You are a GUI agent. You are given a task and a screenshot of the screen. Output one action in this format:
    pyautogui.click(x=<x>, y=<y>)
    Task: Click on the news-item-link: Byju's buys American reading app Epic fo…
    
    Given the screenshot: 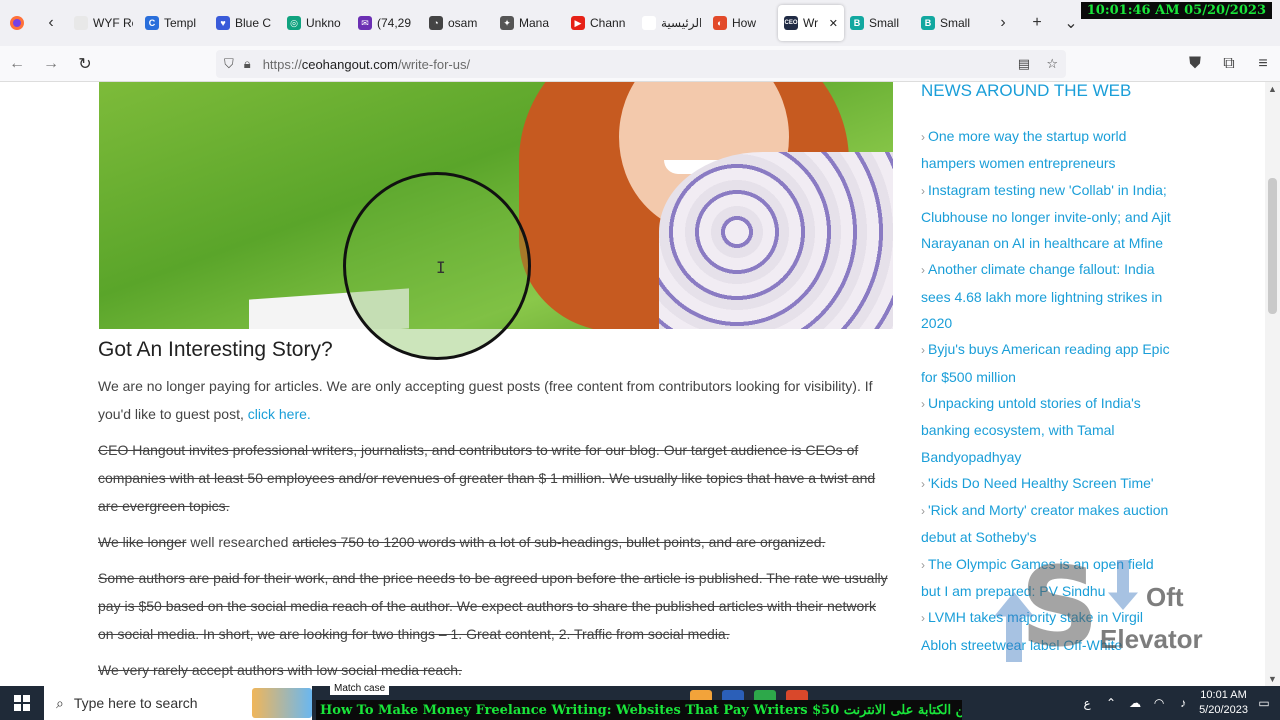 What is the action you would take?
    pyautogui.click(x=1045, y=362)
    